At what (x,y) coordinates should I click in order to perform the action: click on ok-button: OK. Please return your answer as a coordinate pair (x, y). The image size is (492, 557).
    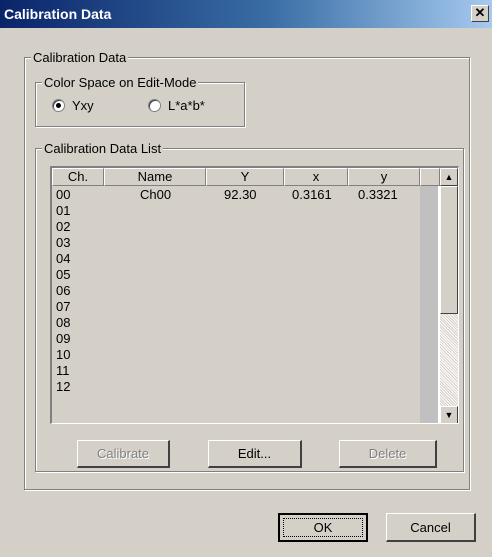
    Looking at the image, I should click on (323, 527).